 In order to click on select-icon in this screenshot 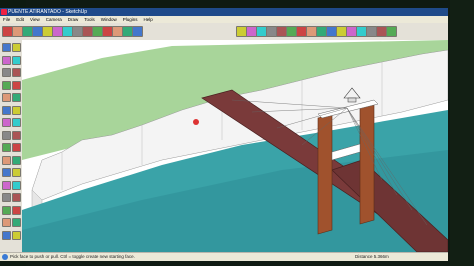, I will do `click(6, 47)`.